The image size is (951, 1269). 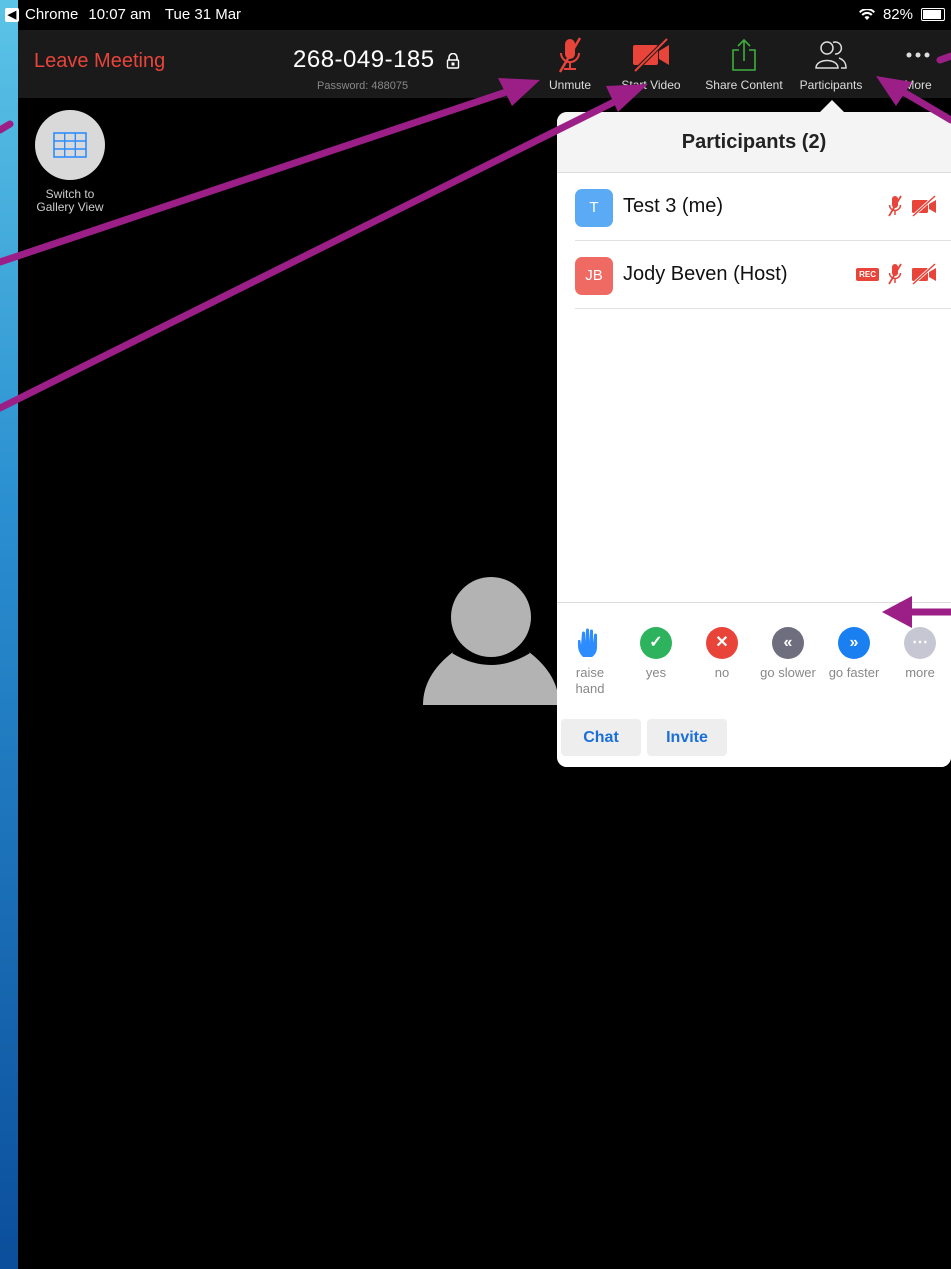 What do you see at coordinates (51, 14) in the screenshot?
I see `back-app-label: Chrome` at bounding box center [51, 14].